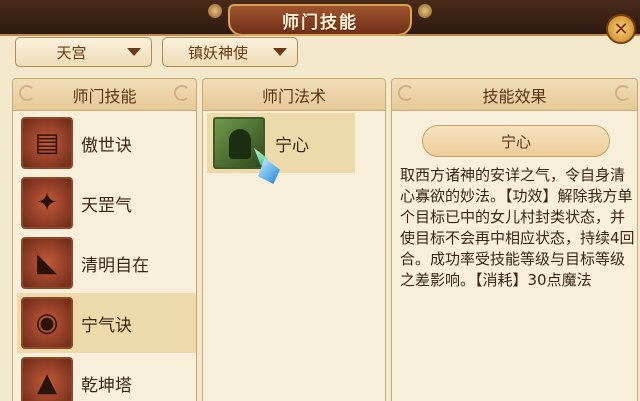 The width and height of the screenshot is (640, 401). I want to click on master-dropdown: 镇妖神使, so click(230, 52).